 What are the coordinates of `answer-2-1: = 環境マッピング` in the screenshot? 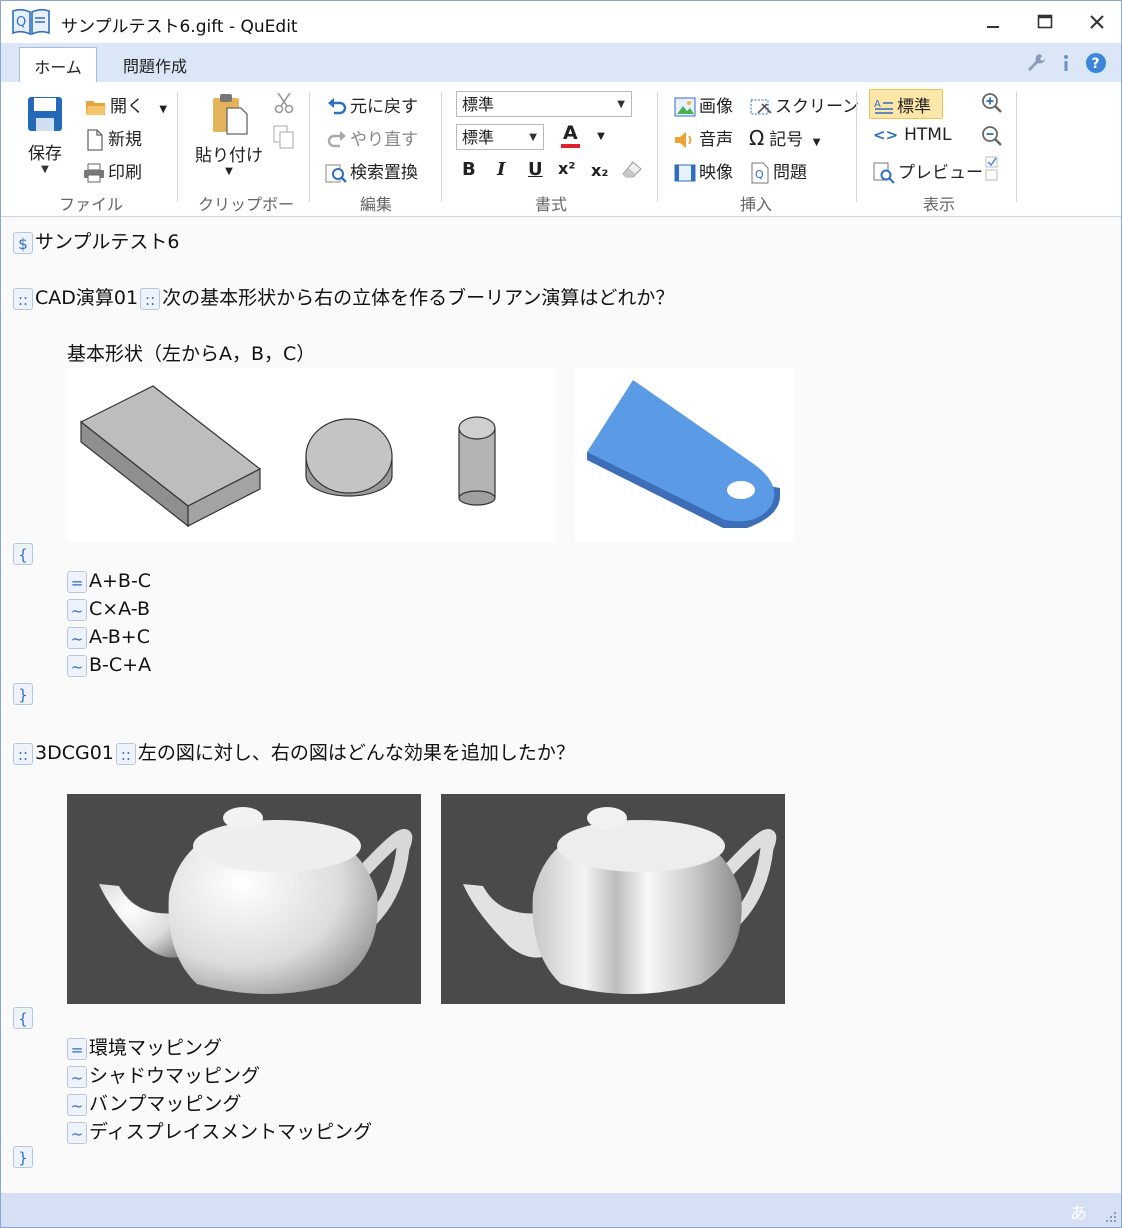 It's located at (144, 1046).